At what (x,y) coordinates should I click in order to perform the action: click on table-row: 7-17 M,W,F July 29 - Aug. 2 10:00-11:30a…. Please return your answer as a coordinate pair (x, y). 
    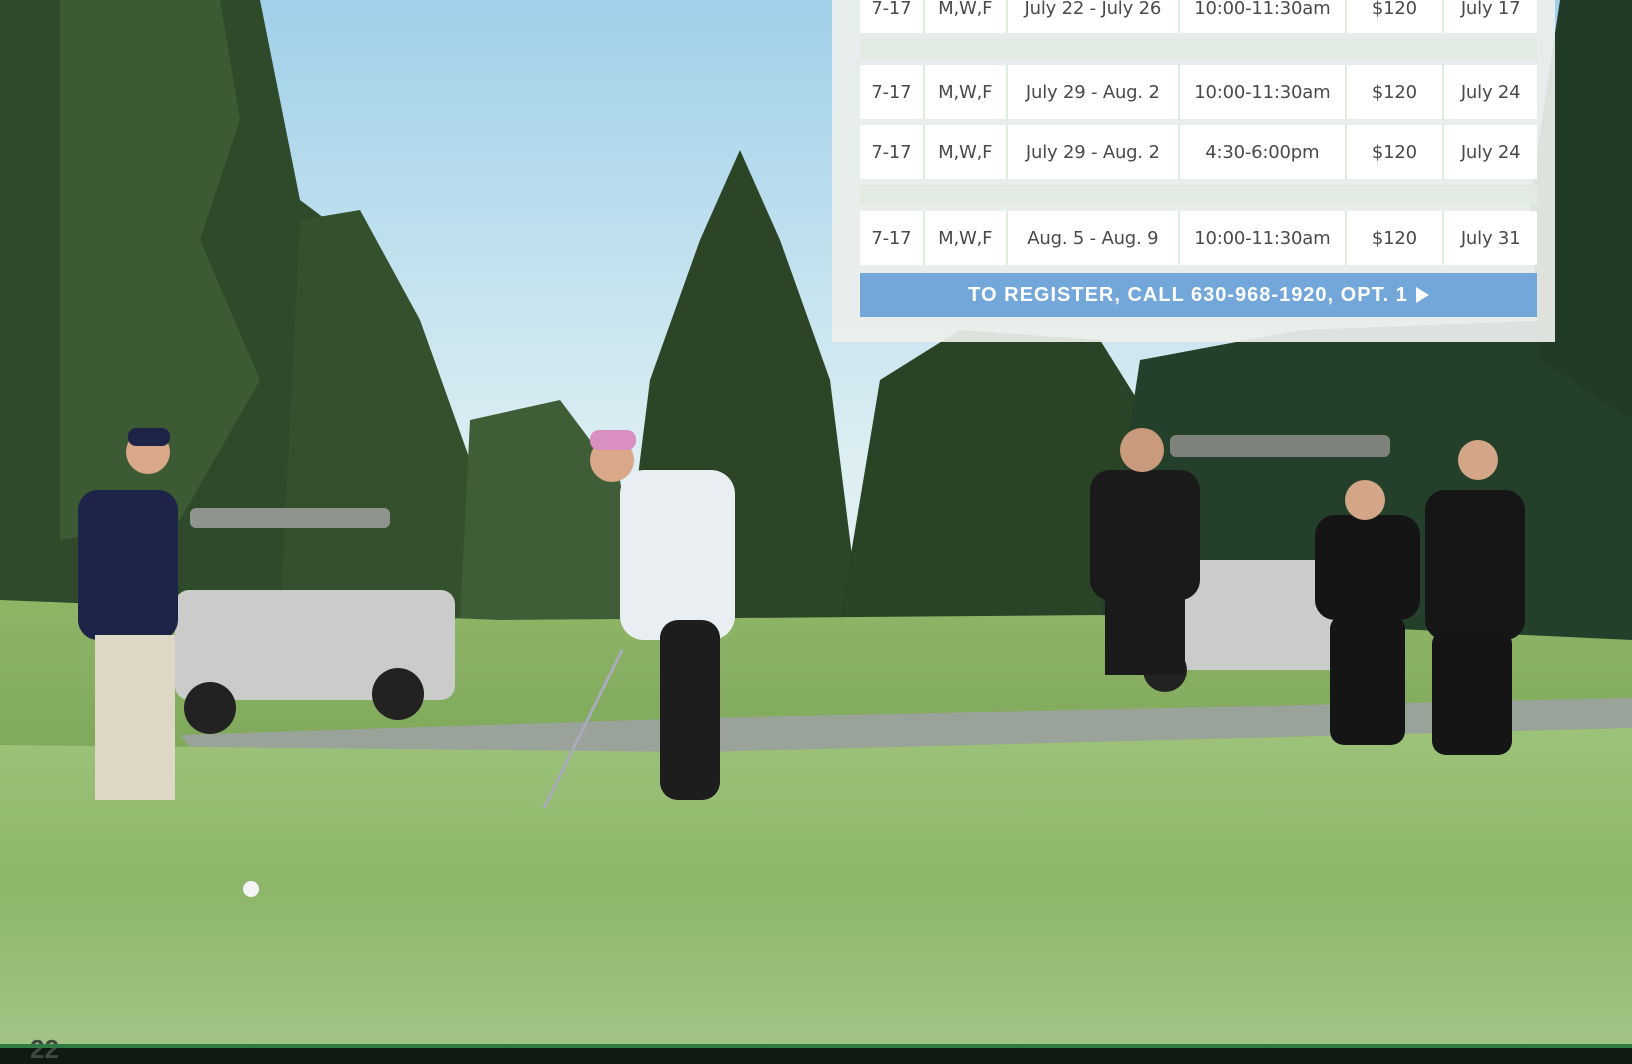
    Looking at the image, I should click on (1198, 92).